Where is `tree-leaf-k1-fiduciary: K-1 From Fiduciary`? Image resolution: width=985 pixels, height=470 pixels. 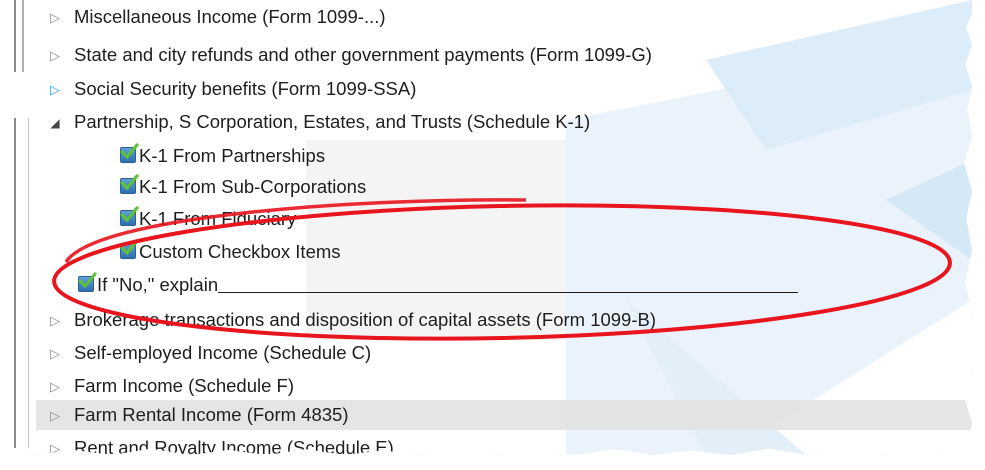 tree-leaf-k1-fiduciary: K-1 From Fiduciary is located at coordinates (208, 219).